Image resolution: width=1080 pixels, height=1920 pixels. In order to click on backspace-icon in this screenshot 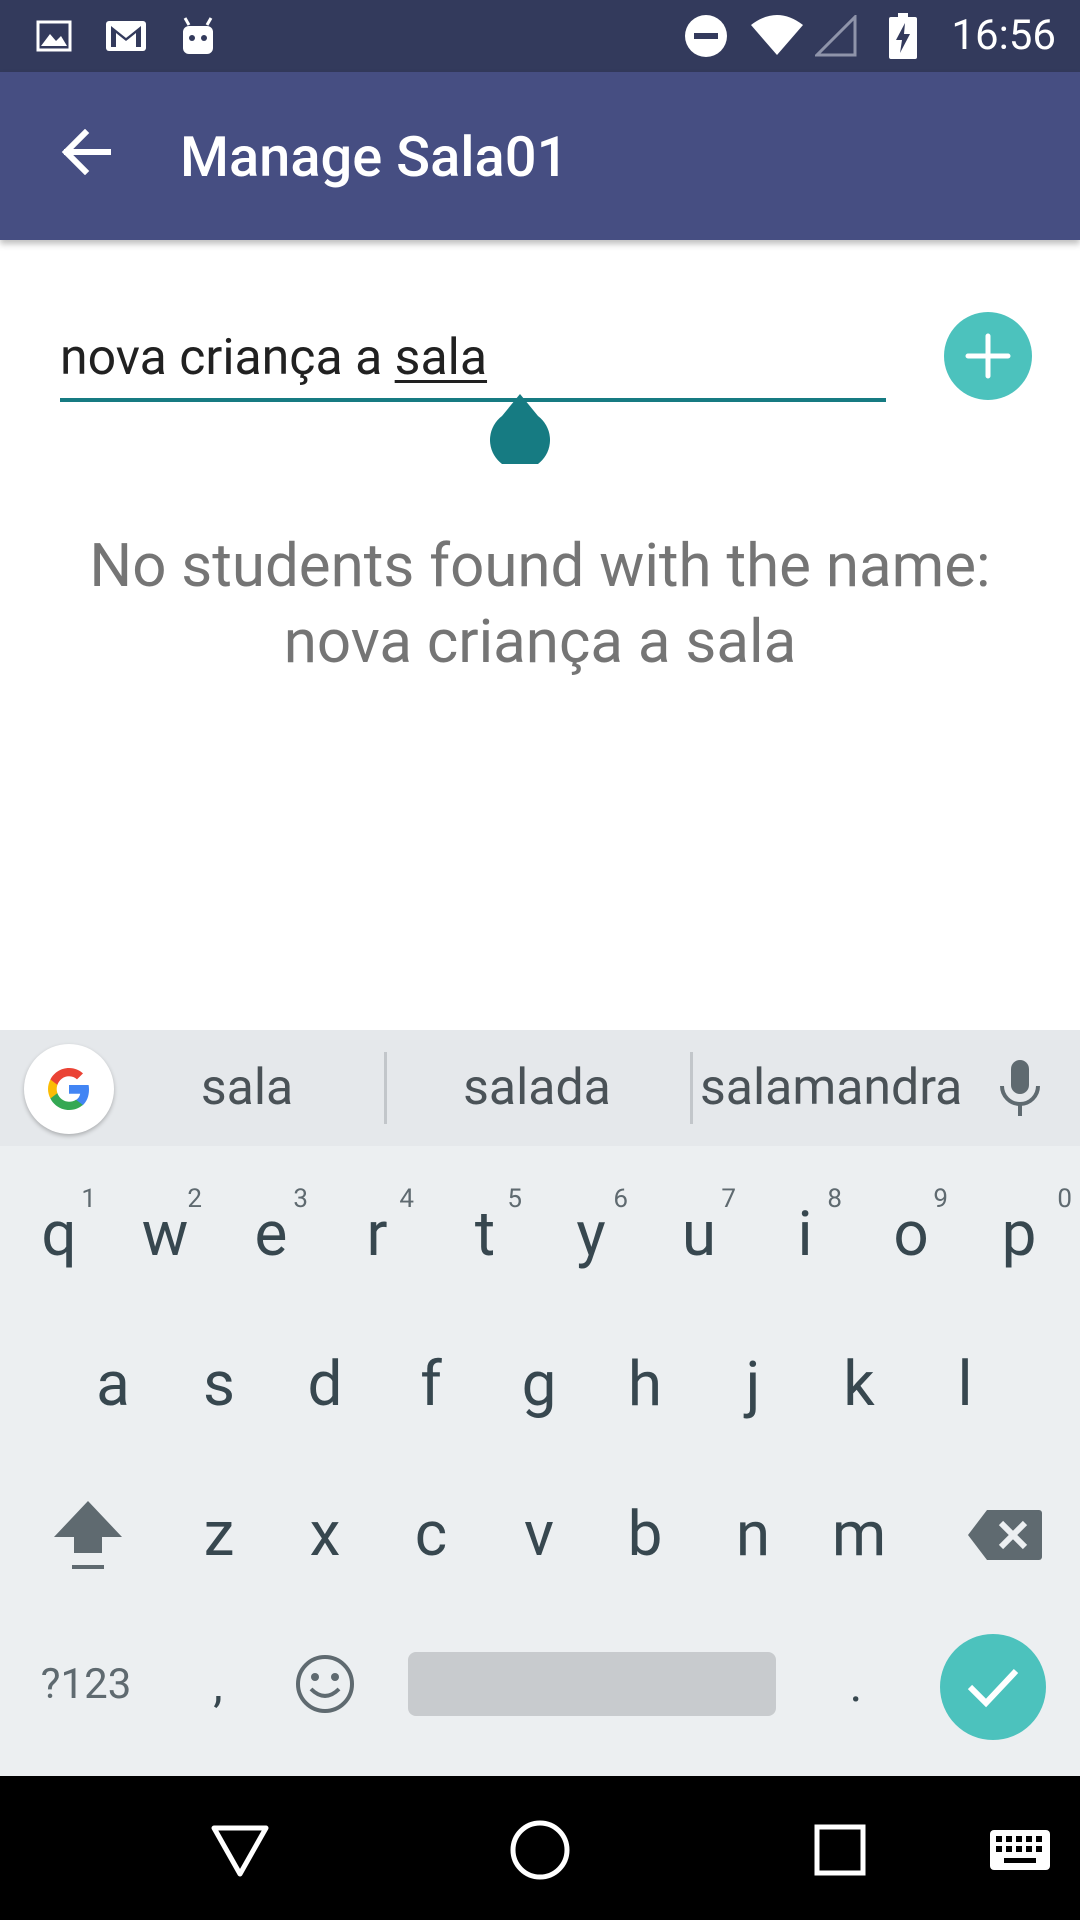, I will do `click(1005, 1535)`.